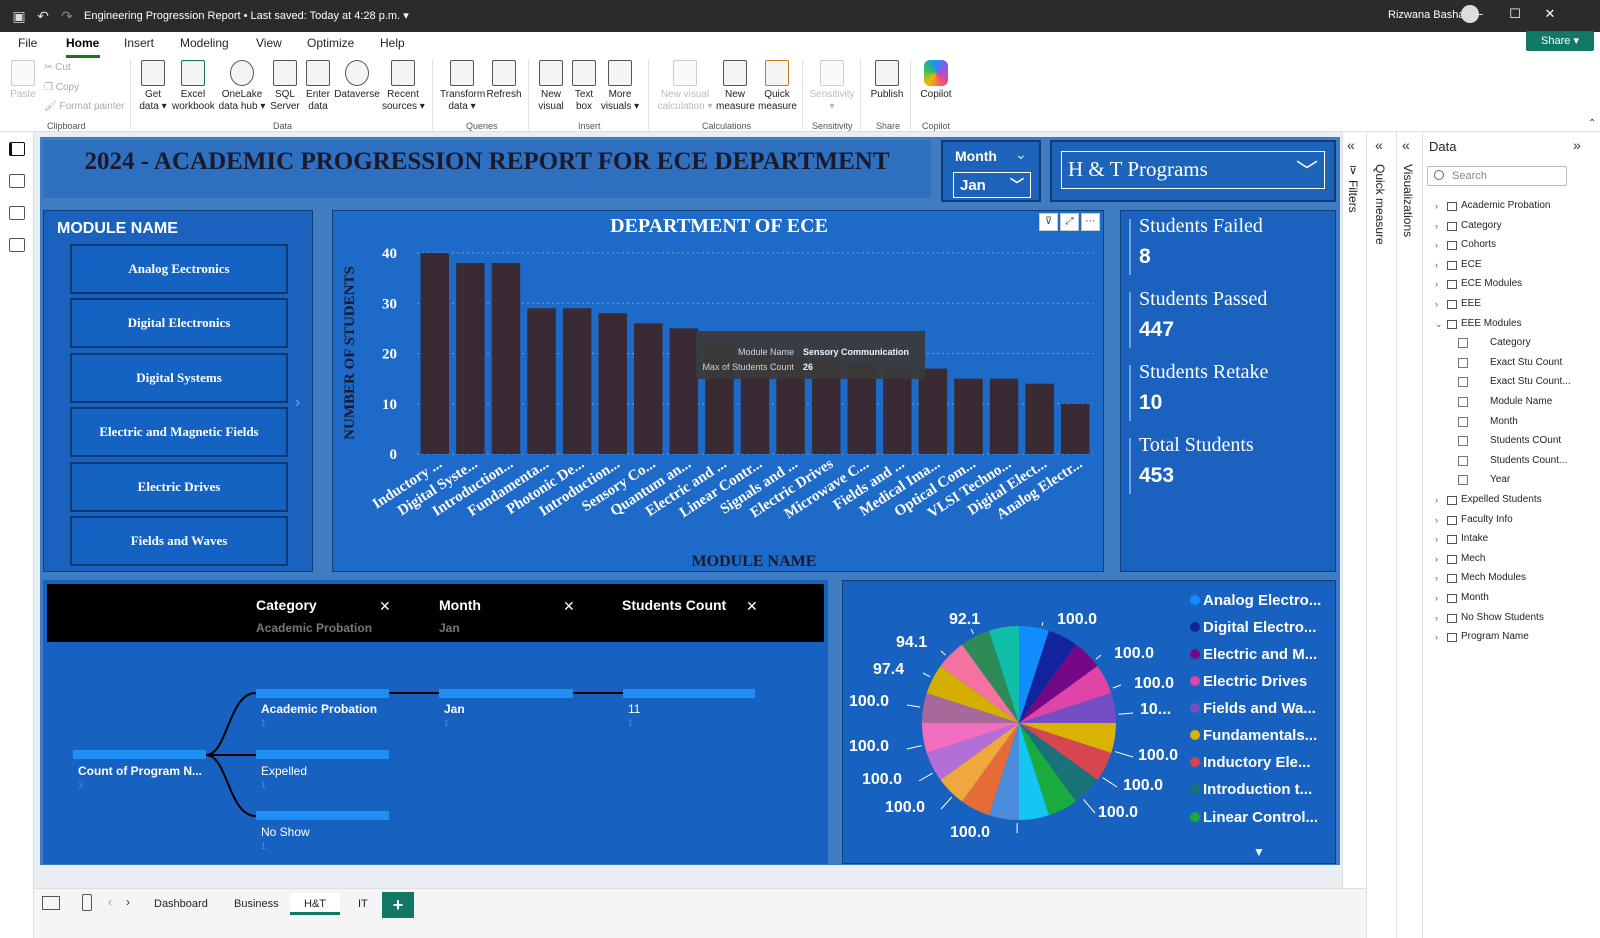 The width and height of the screenshot is (1600, 938). Describe the element at coordinates (685, 86) in the screenshot. I see `new-visual-calculation-button: New visual calculation ▾` at that location.